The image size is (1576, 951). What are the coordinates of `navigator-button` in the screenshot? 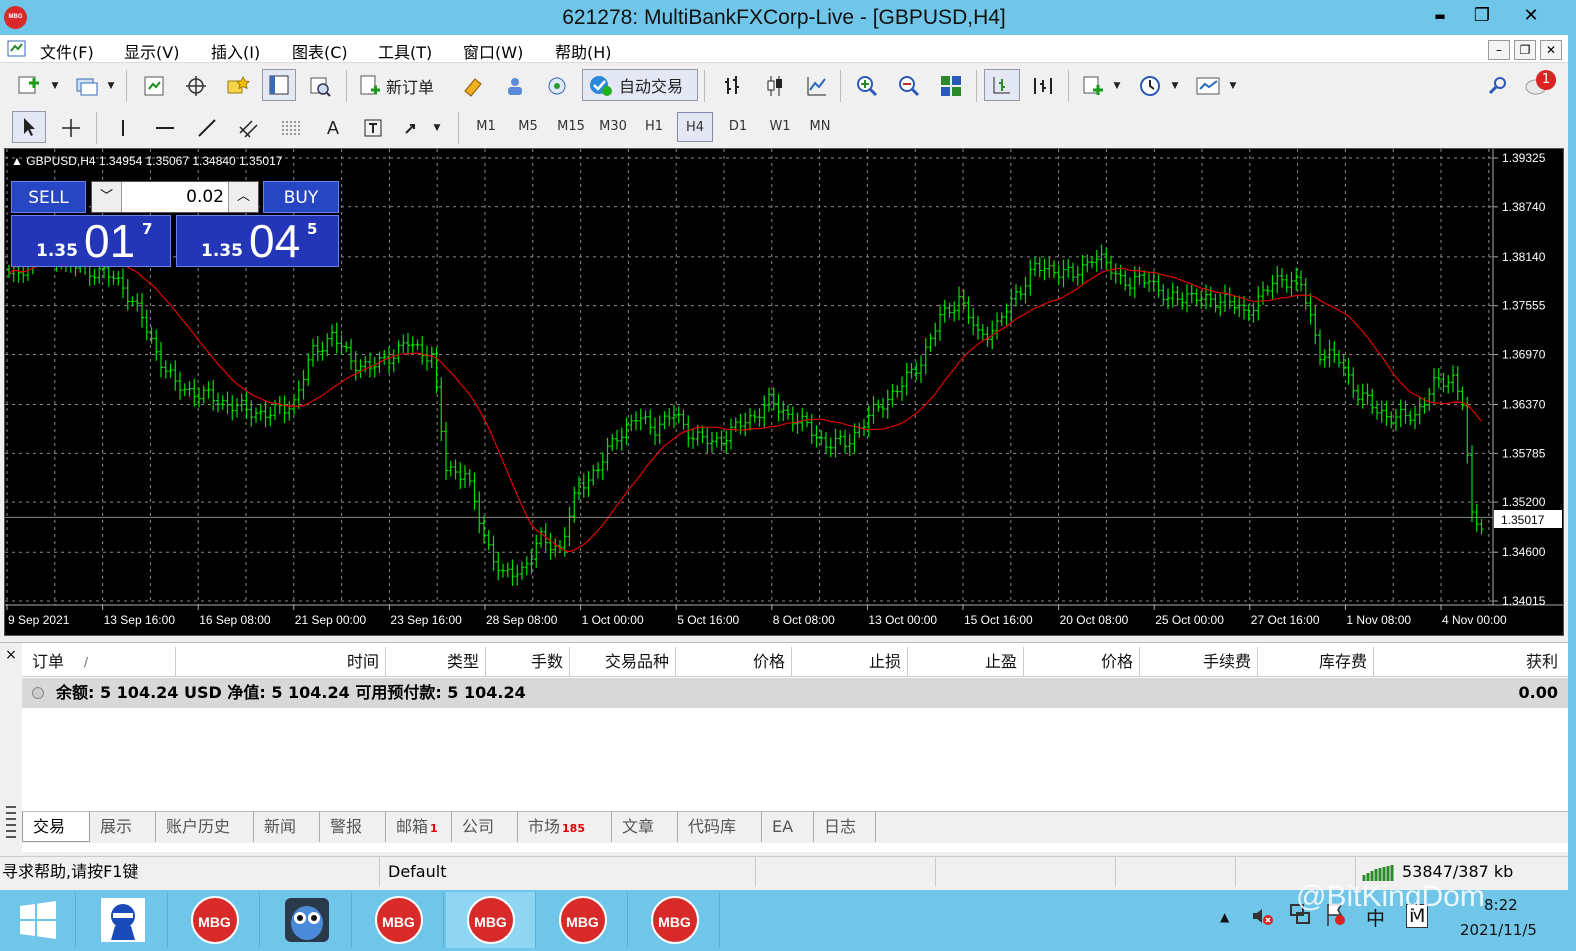 It's located at (238, 86).